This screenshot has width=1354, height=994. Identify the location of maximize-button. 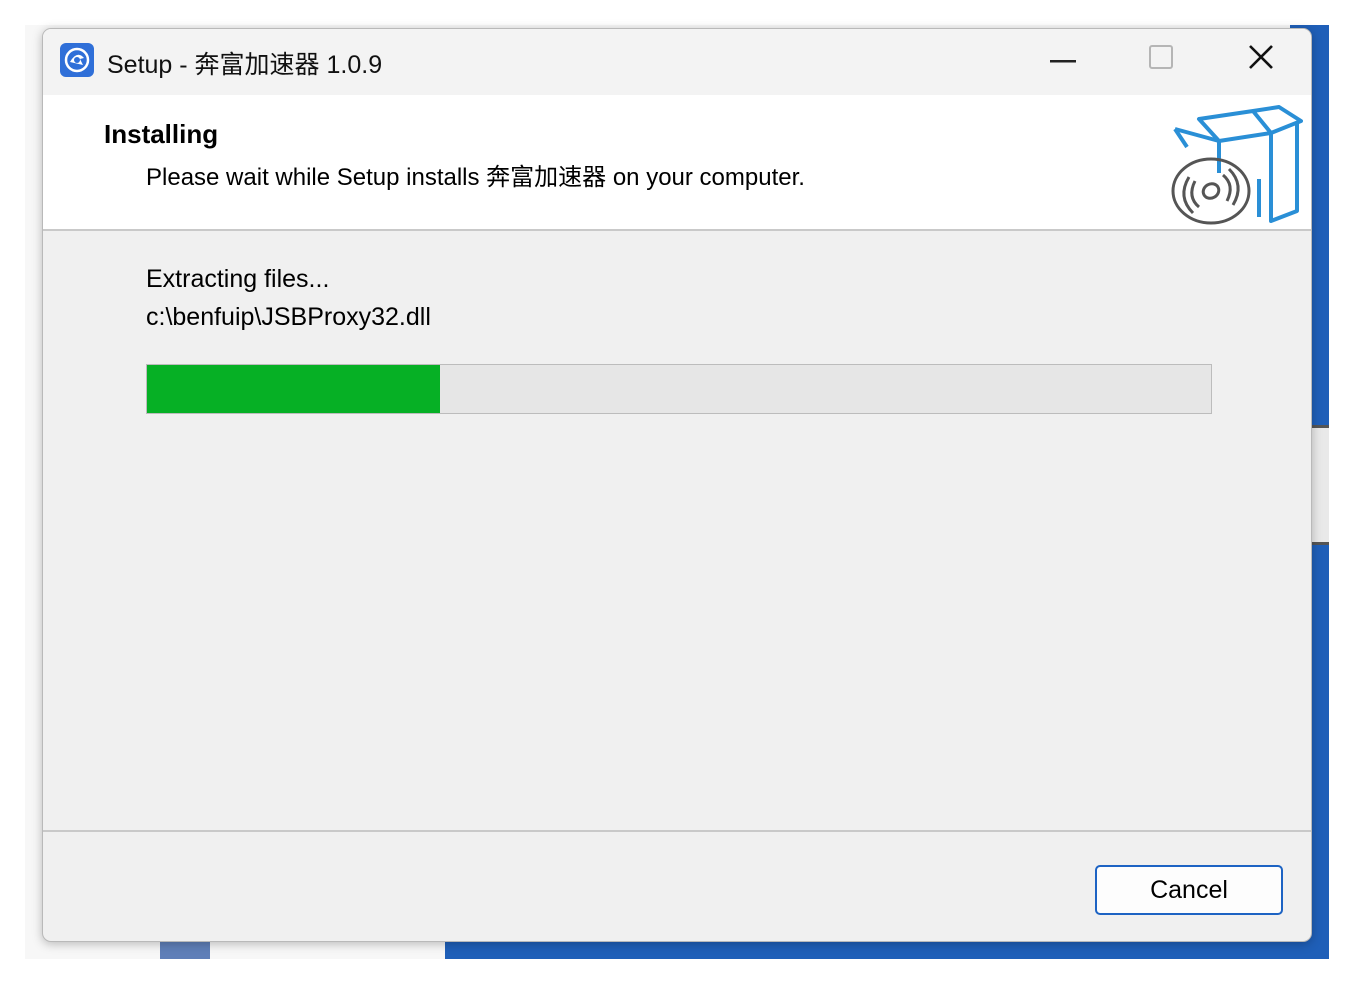
(1161, 59).